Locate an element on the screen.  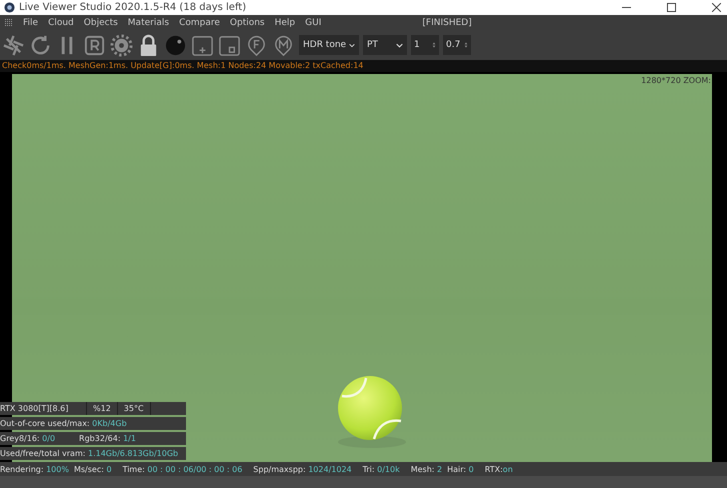
r-square-icon is located at coordinates (94, 45).